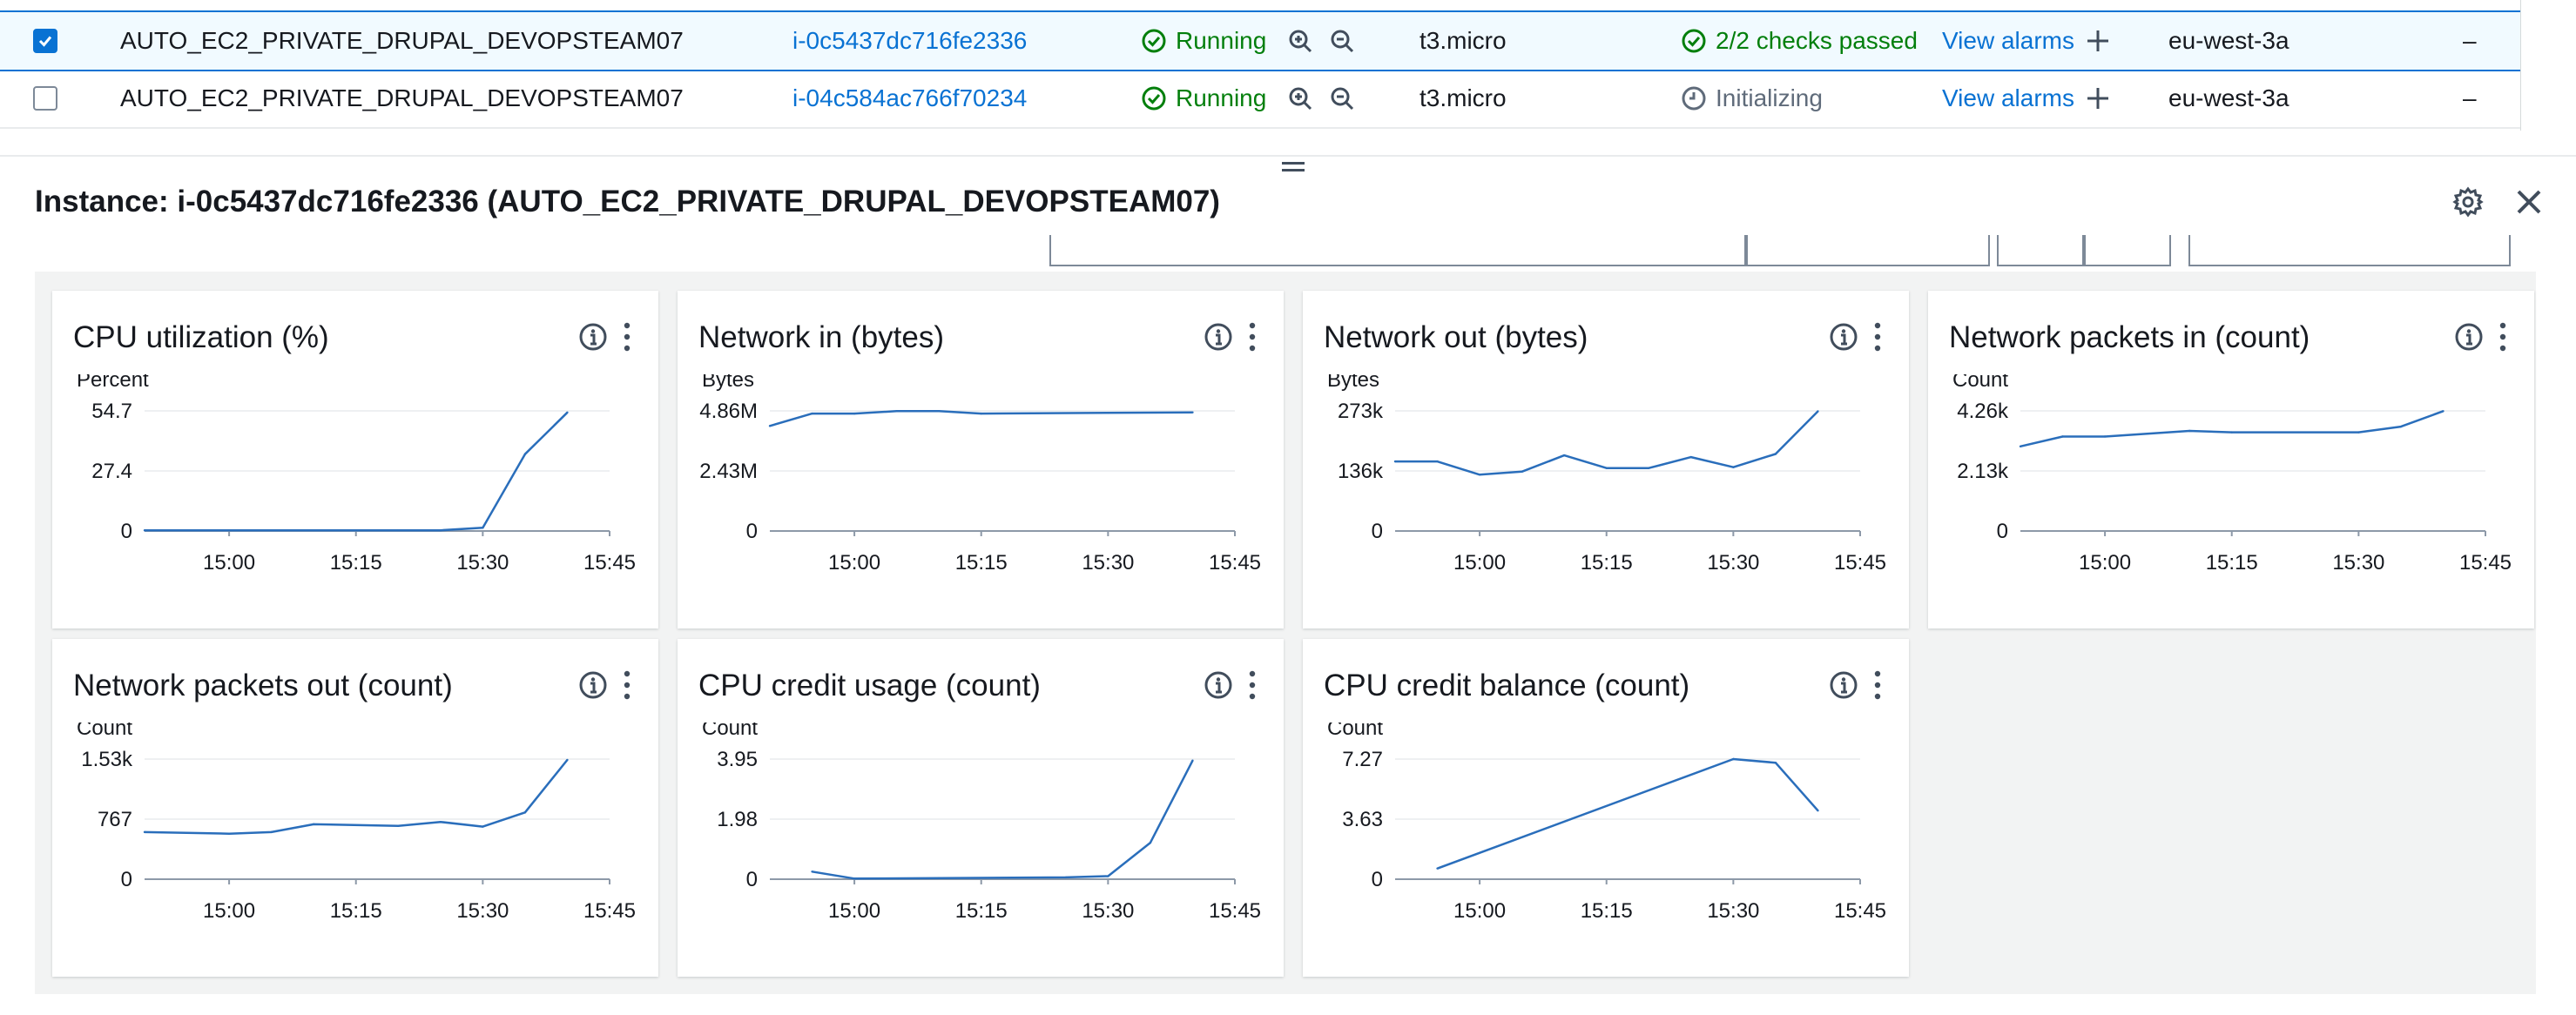 Image resolution: width=2576 pixels, height=1015 pixels. I want to click on instance-name: AUTO_EC2_PRIVATE_DRUPAL_DEVOPSTEAM07, so click(402, 98).